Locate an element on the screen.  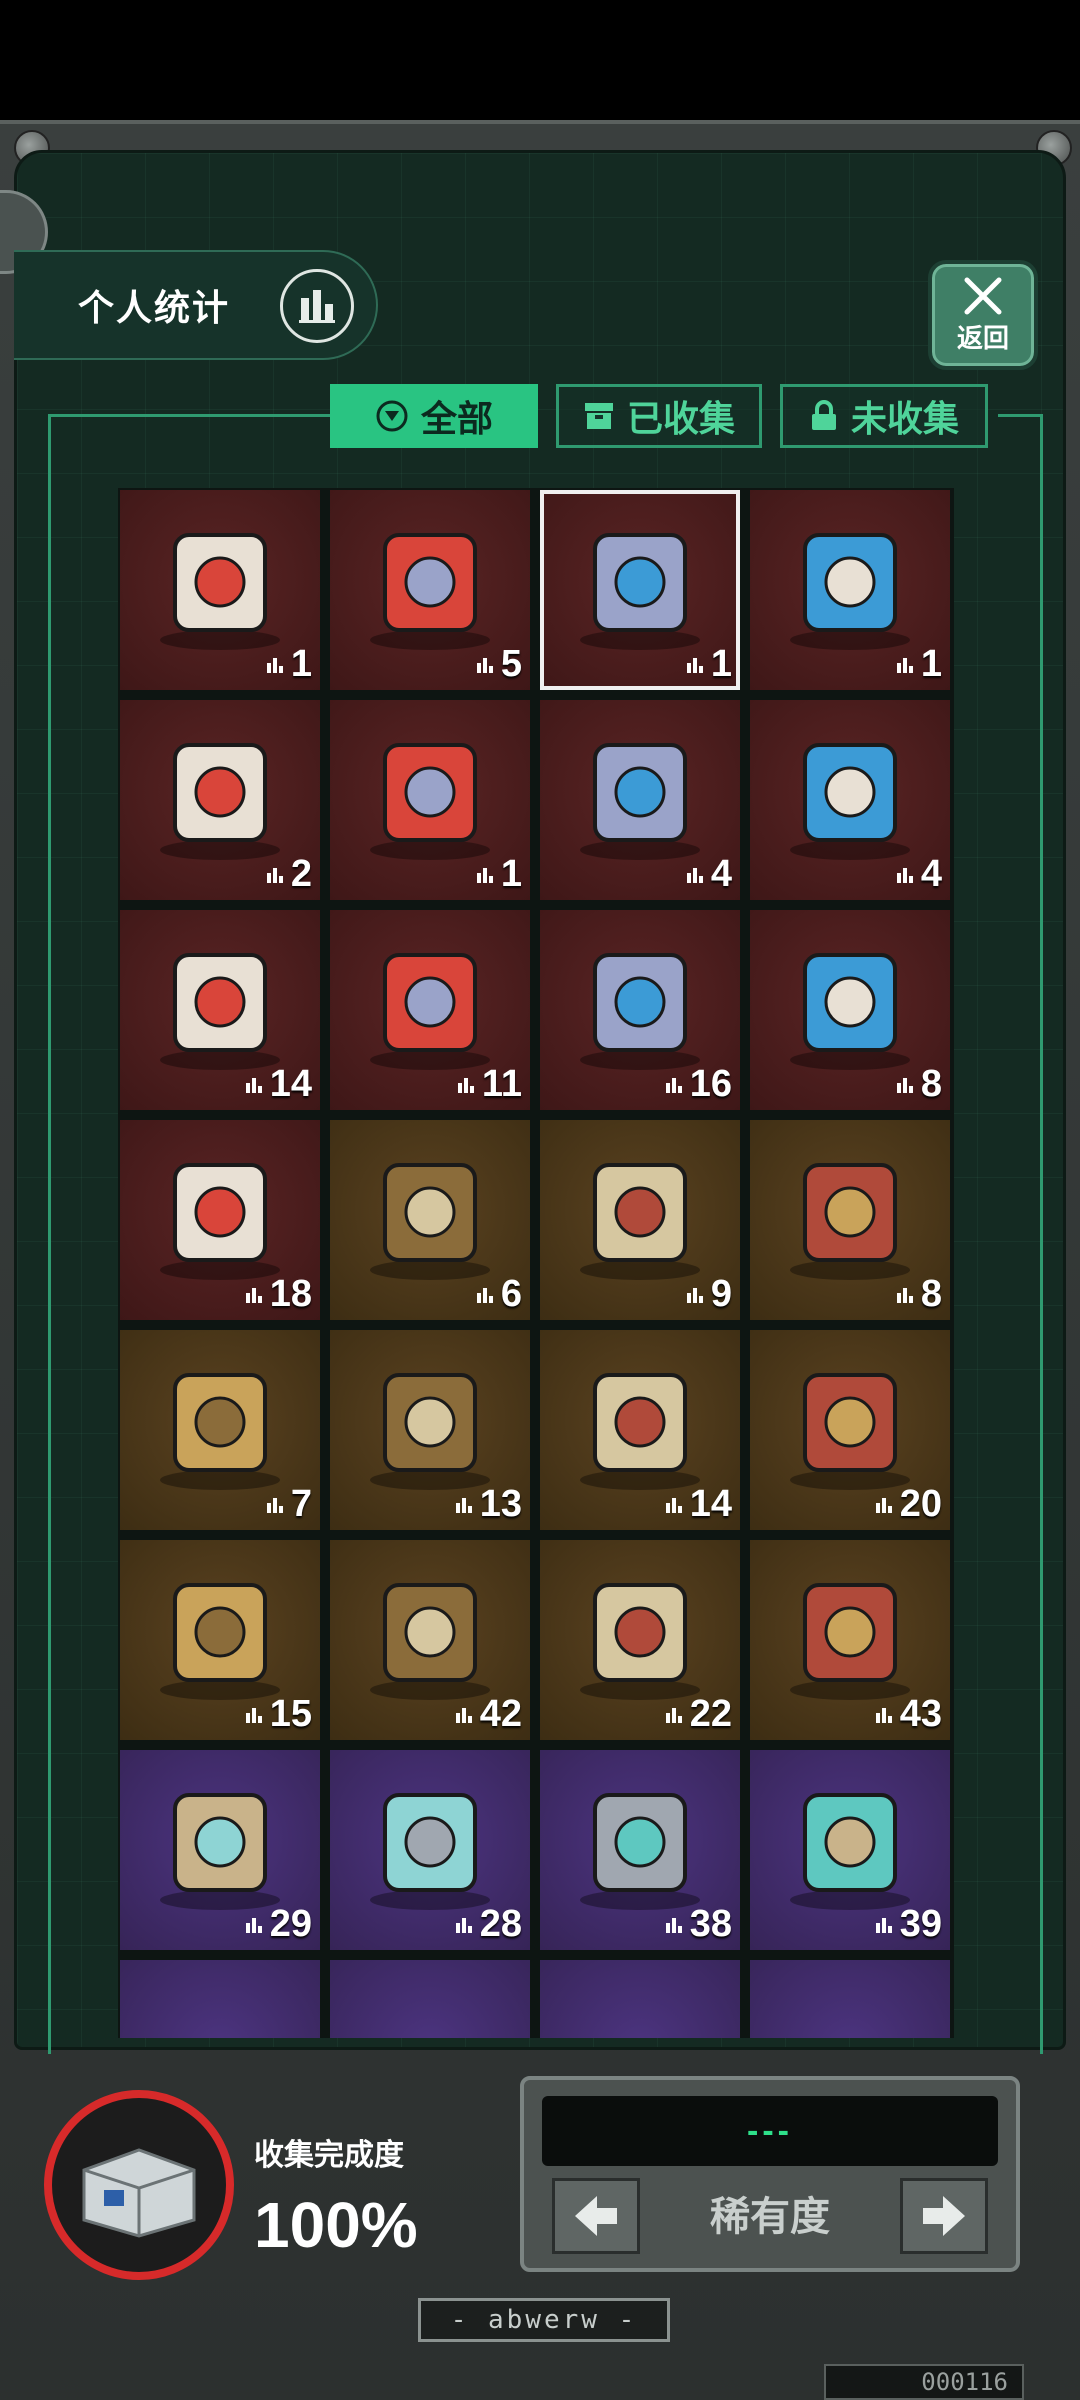
item-count: 7 is located at coordinates (288, 1504).